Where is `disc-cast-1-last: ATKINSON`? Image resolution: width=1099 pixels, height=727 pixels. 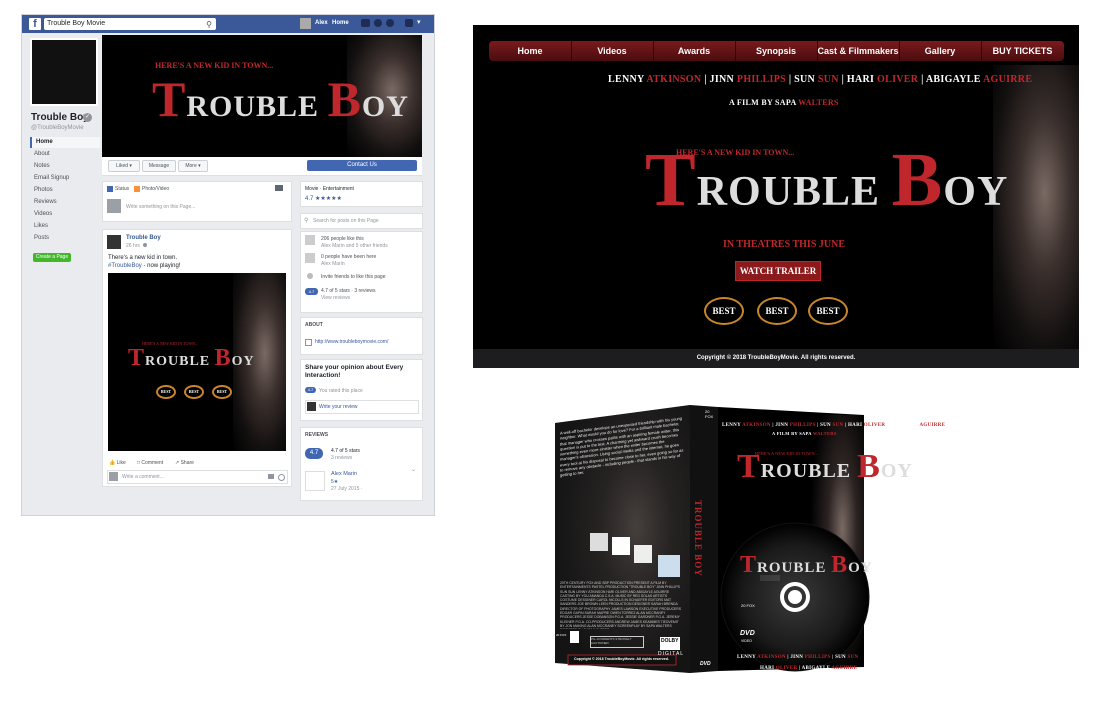 disc-cast-1-last: ATKINSON is located at coordinates (771, 657).